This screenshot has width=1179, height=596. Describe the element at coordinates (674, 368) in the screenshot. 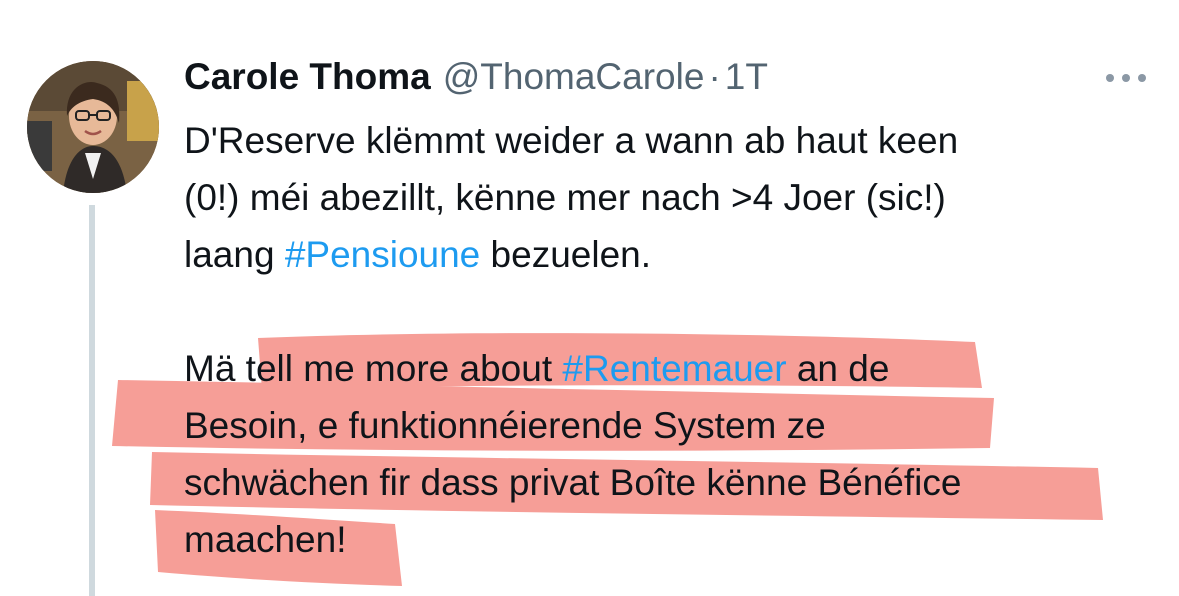

I see `hashtag-link-rentemauer: #Rentemauer` at that location.